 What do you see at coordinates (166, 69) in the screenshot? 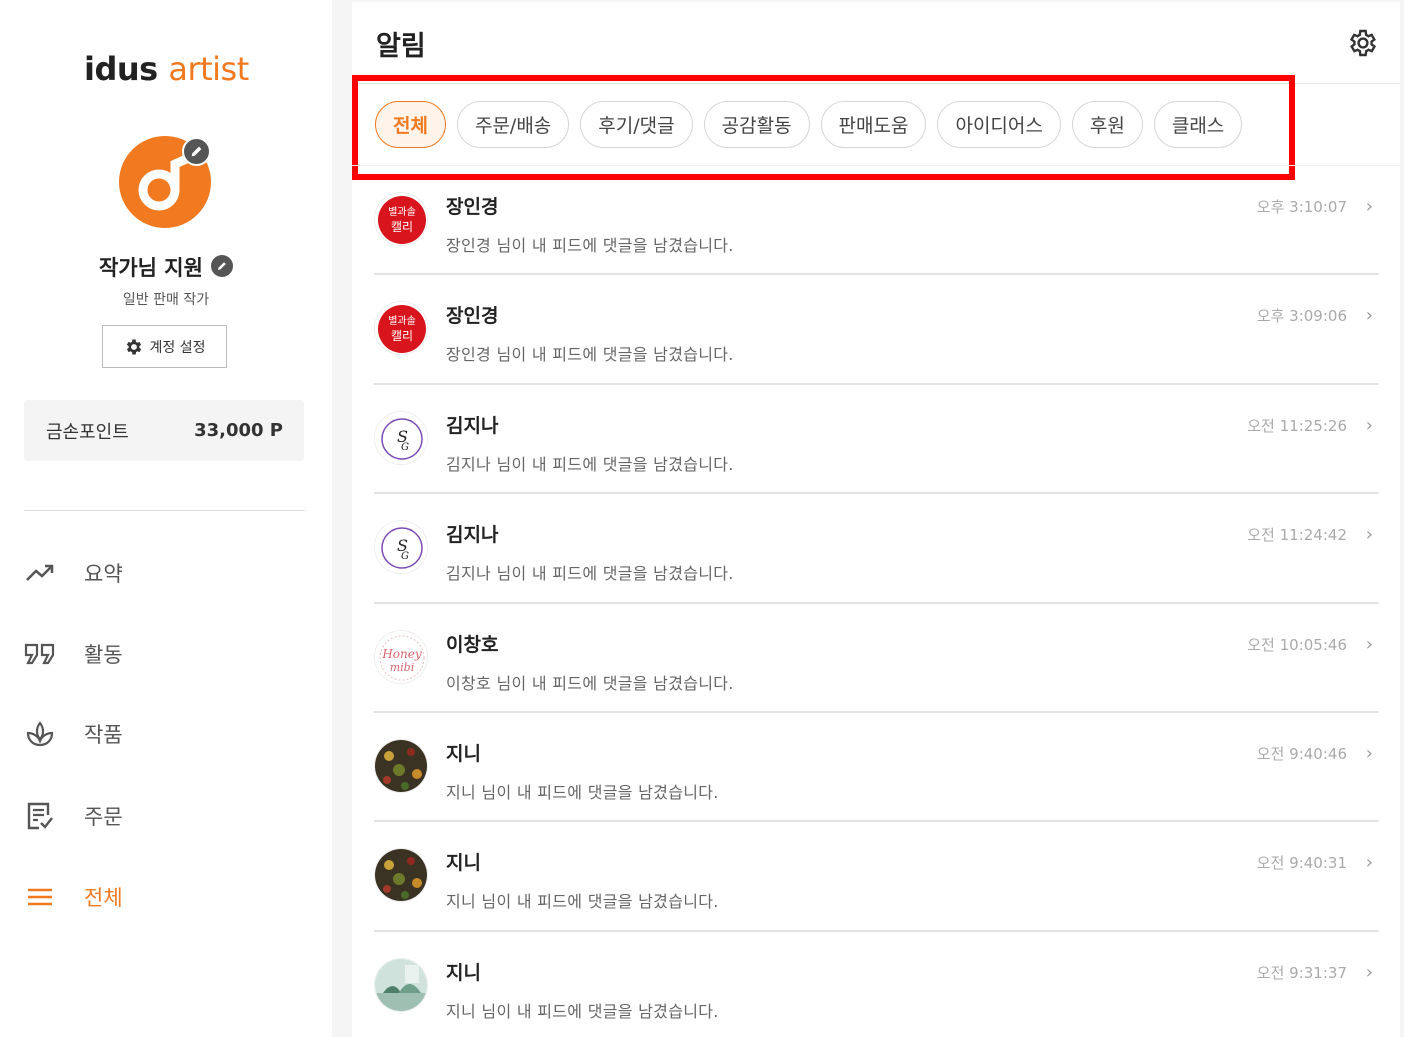
I see `idus-artist-logo: idus artist` at bounding box center [166, 69].